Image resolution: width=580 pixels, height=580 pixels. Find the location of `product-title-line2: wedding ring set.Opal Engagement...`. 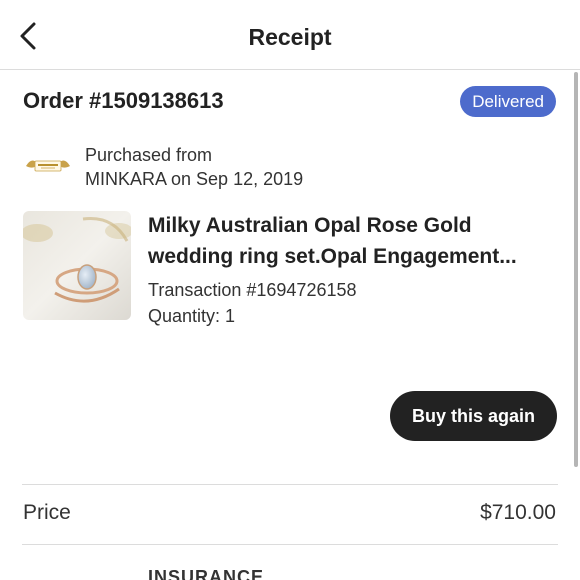

product-title-line2: wedding ring set.Opal Engagement... is located at coordinates (332, 256).